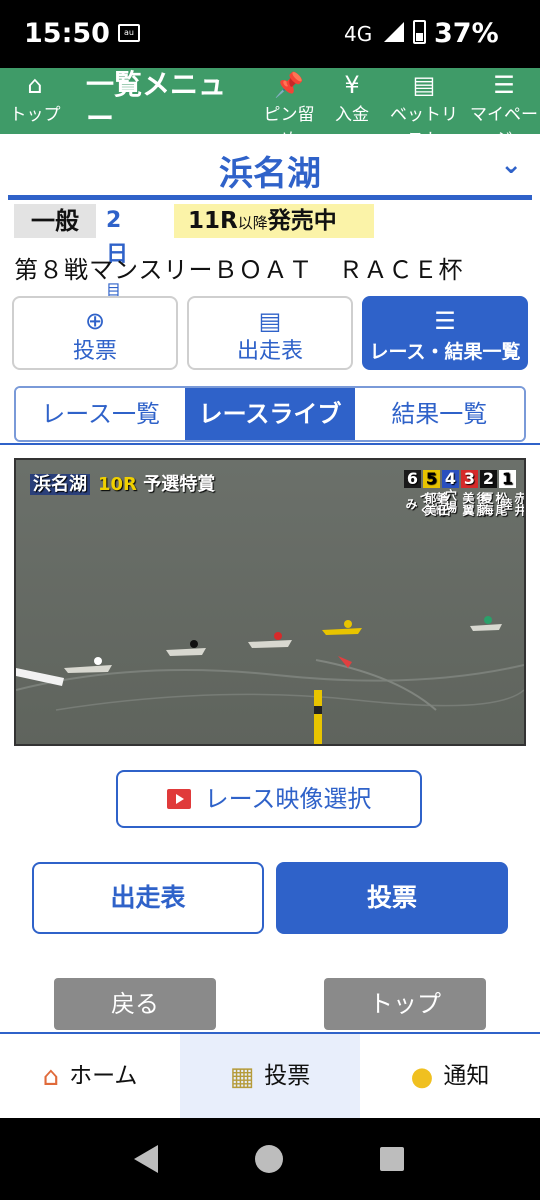  Describe the element at coordinates (445, 321) in the screenshot. I see `list-icon: ☰` at that location.